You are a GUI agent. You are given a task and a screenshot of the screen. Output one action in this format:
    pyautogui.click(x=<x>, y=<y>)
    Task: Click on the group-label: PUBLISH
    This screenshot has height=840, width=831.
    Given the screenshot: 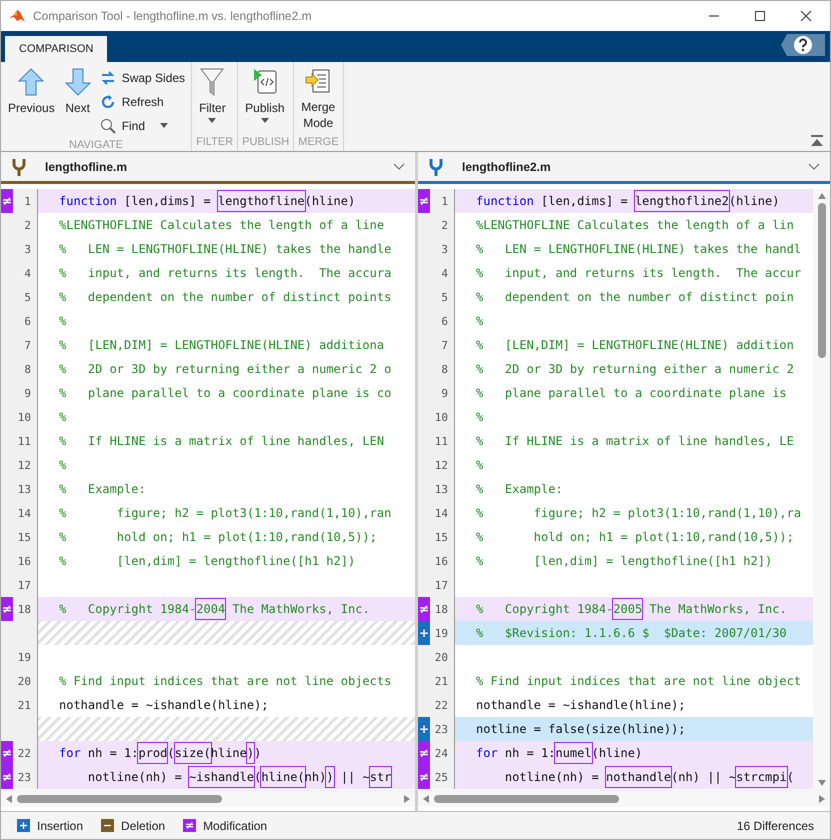 What is the action you would take?
    pyautogui.click(x=266, y=142)
    